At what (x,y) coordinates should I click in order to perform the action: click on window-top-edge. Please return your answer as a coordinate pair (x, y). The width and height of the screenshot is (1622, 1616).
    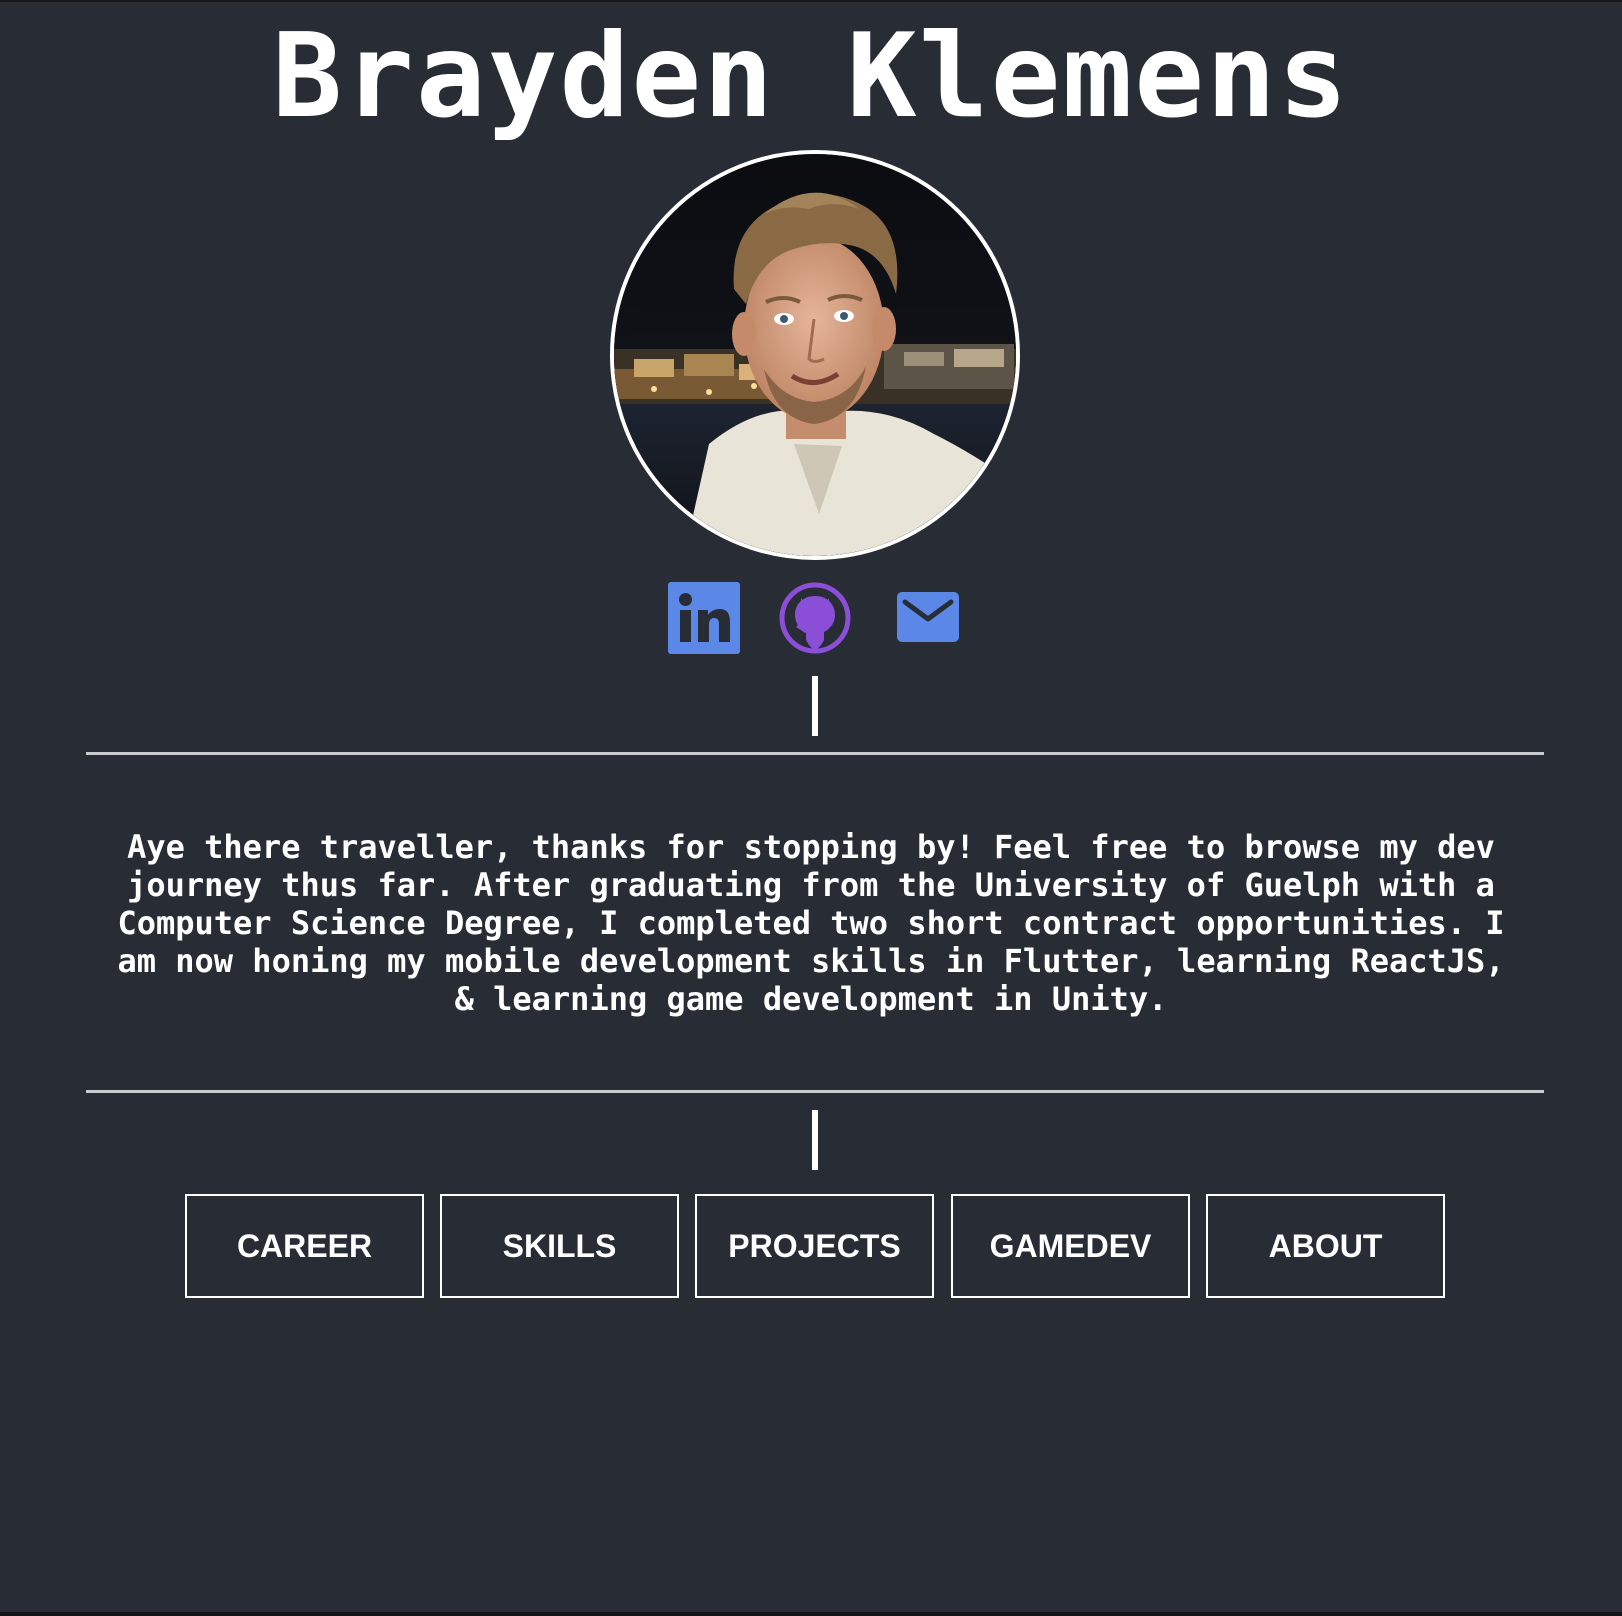
    Looking at the image, I should click on (811, 1).